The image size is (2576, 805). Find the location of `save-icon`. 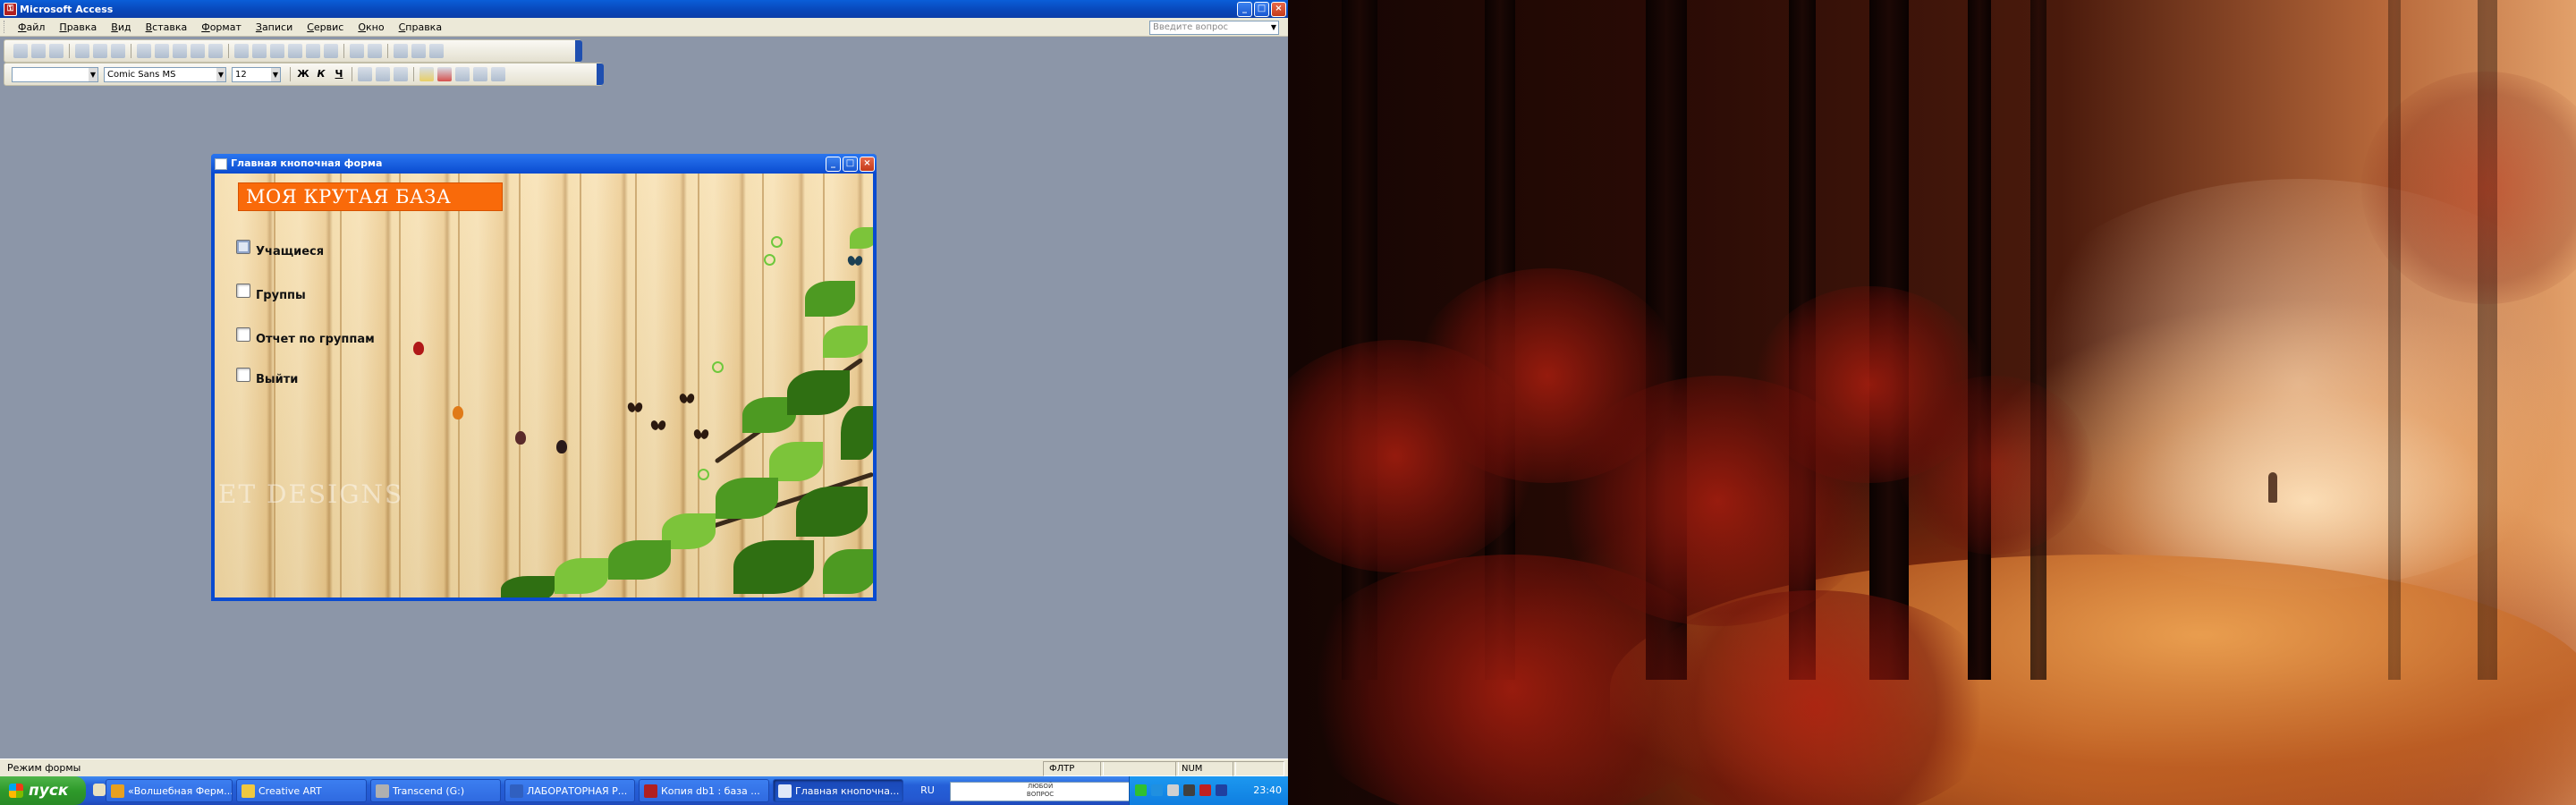

save-icon is located at coordinates (38, 51).